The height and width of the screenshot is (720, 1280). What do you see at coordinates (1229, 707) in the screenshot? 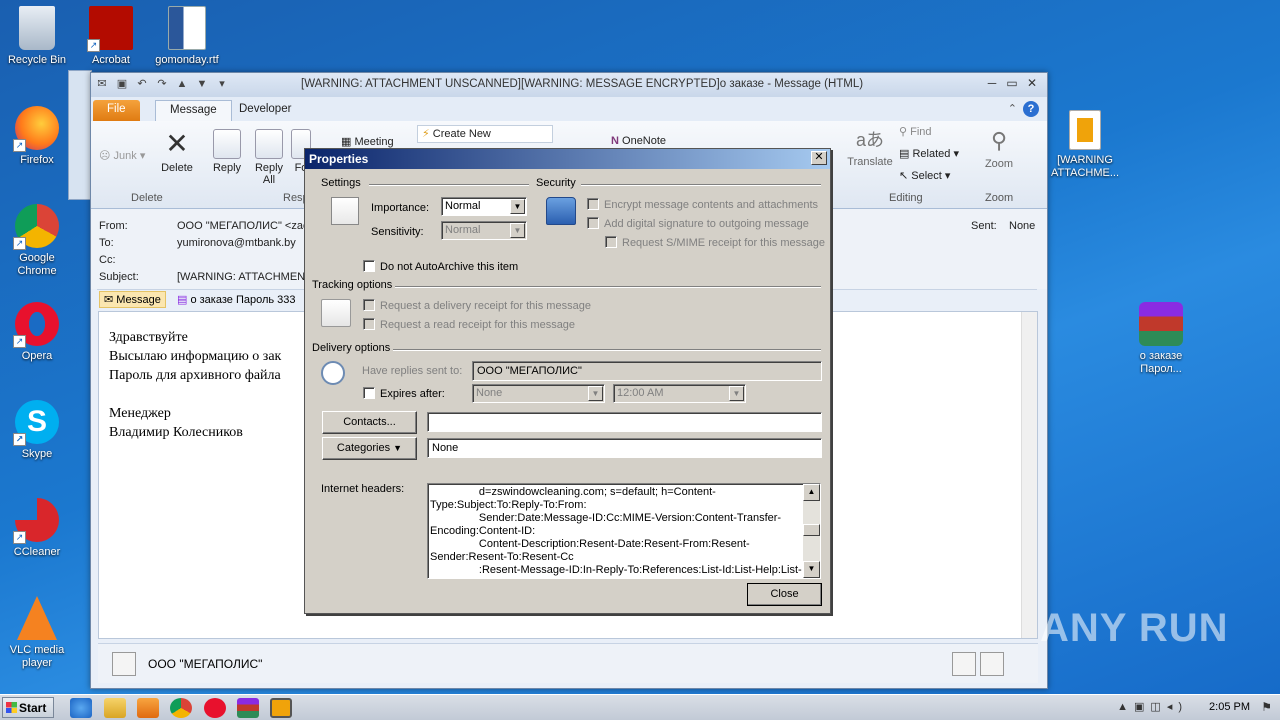
I see `taskbar-clock: 2:05 PM` at bounding box center [1229, 707].